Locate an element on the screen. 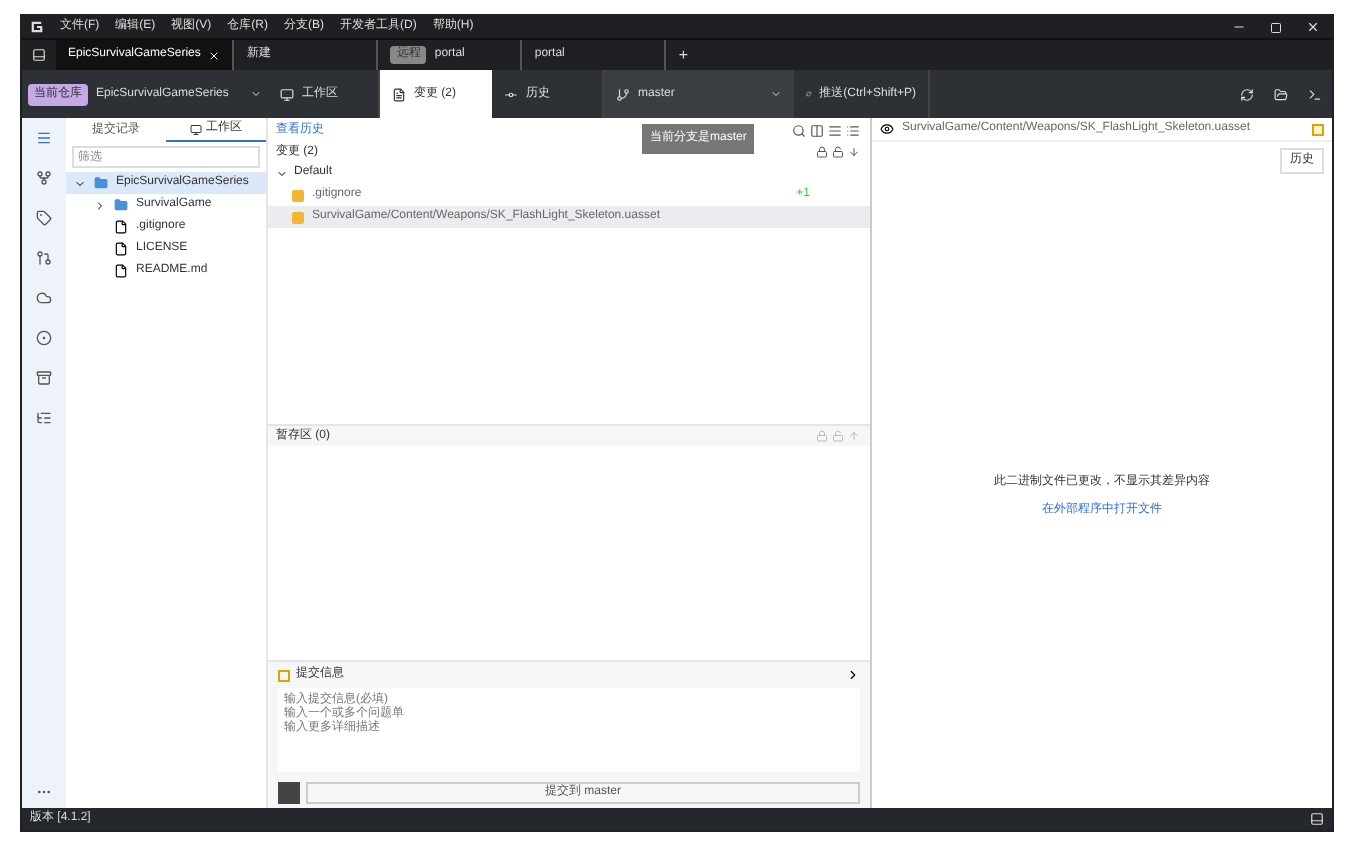  list-icon is located at coordinates (853, 130).